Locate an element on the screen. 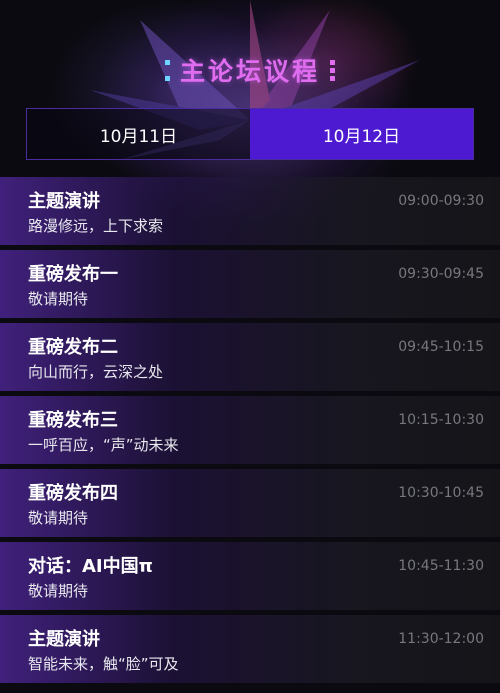 The image size is (500, 693). agenda-item-subtitle: 一呼百应，“声”动未来 is located at coordinates (103, 445).